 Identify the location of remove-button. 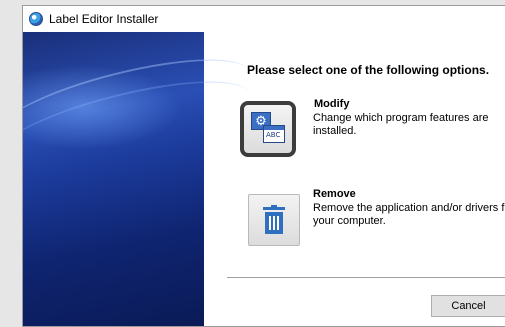
(274, 220).